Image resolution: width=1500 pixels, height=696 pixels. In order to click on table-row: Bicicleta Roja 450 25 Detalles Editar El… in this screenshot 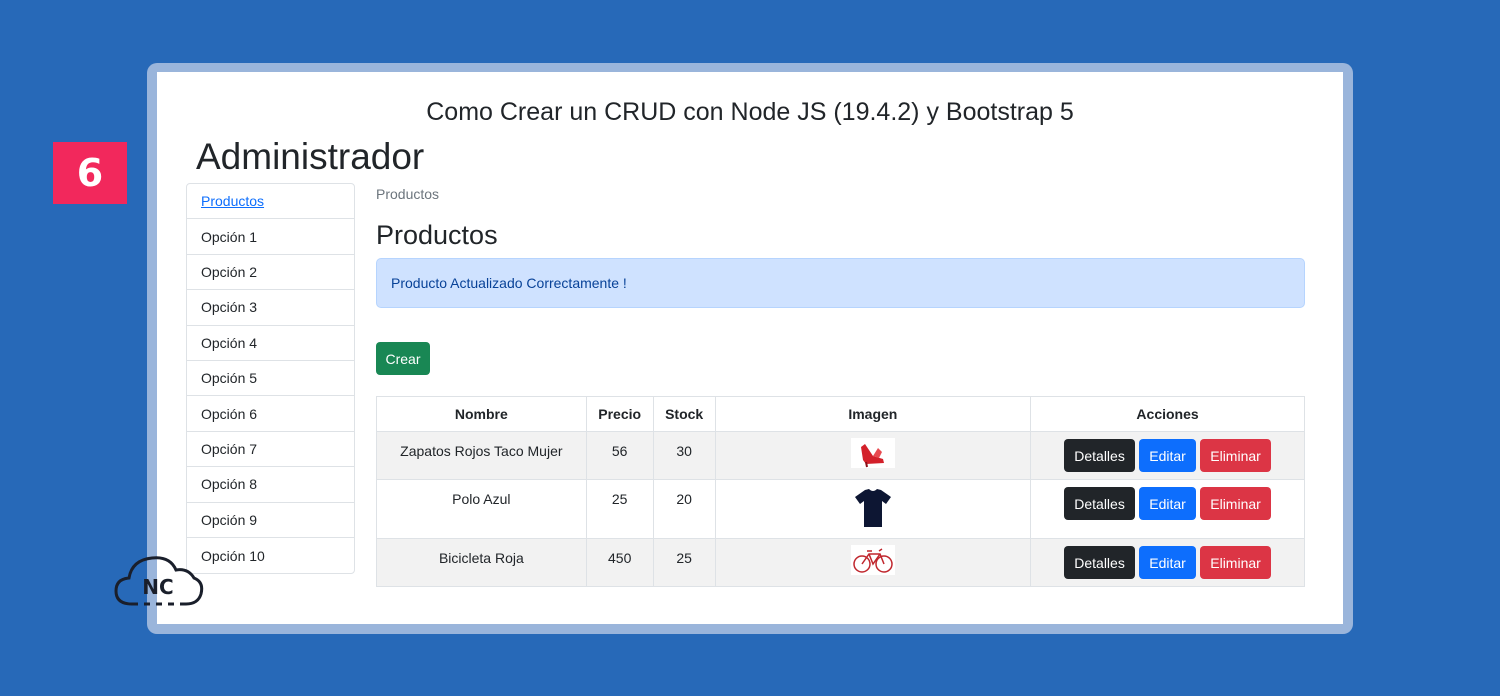, I will do `click(840, 562)`.